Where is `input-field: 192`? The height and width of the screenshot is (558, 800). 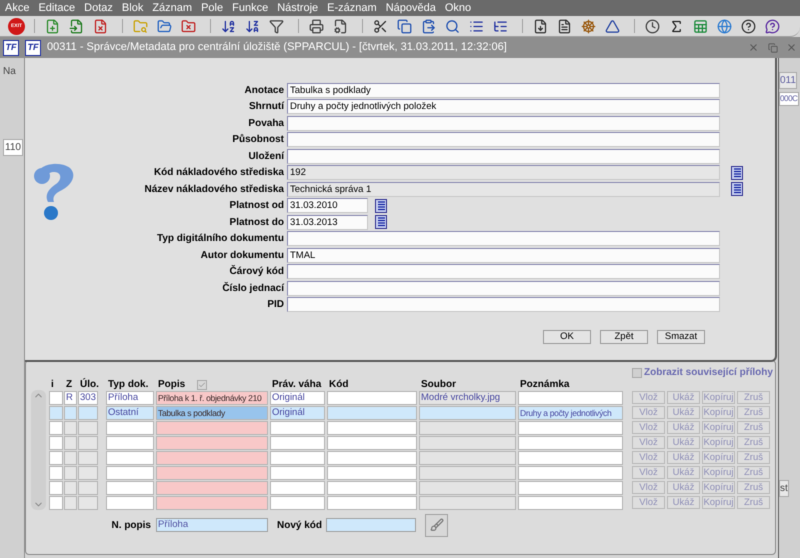
input-field: 192 is located at coordinates (503, 172).